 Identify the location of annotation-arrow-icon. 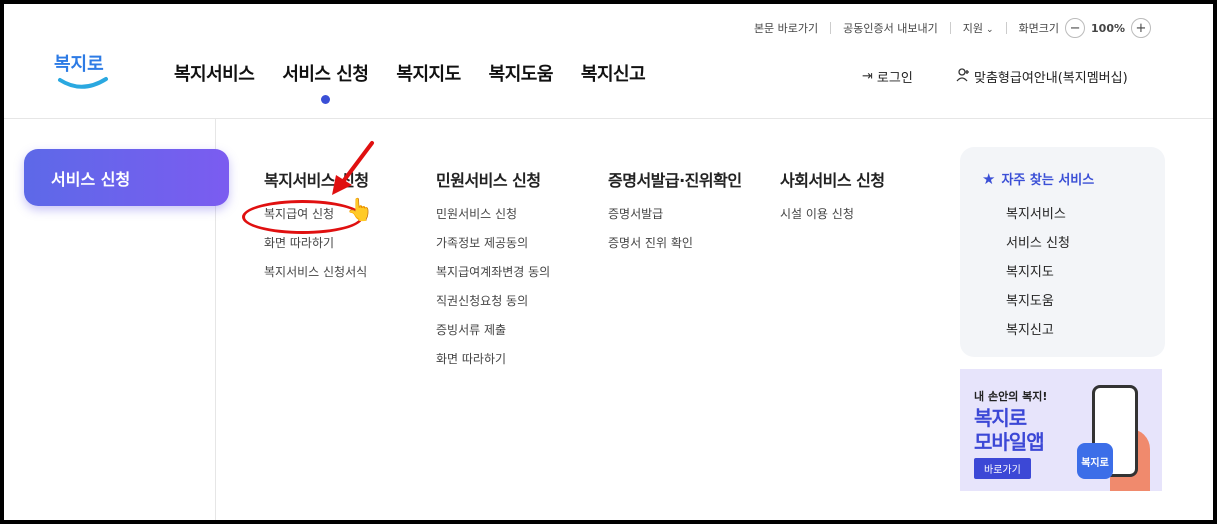
(353, 168).